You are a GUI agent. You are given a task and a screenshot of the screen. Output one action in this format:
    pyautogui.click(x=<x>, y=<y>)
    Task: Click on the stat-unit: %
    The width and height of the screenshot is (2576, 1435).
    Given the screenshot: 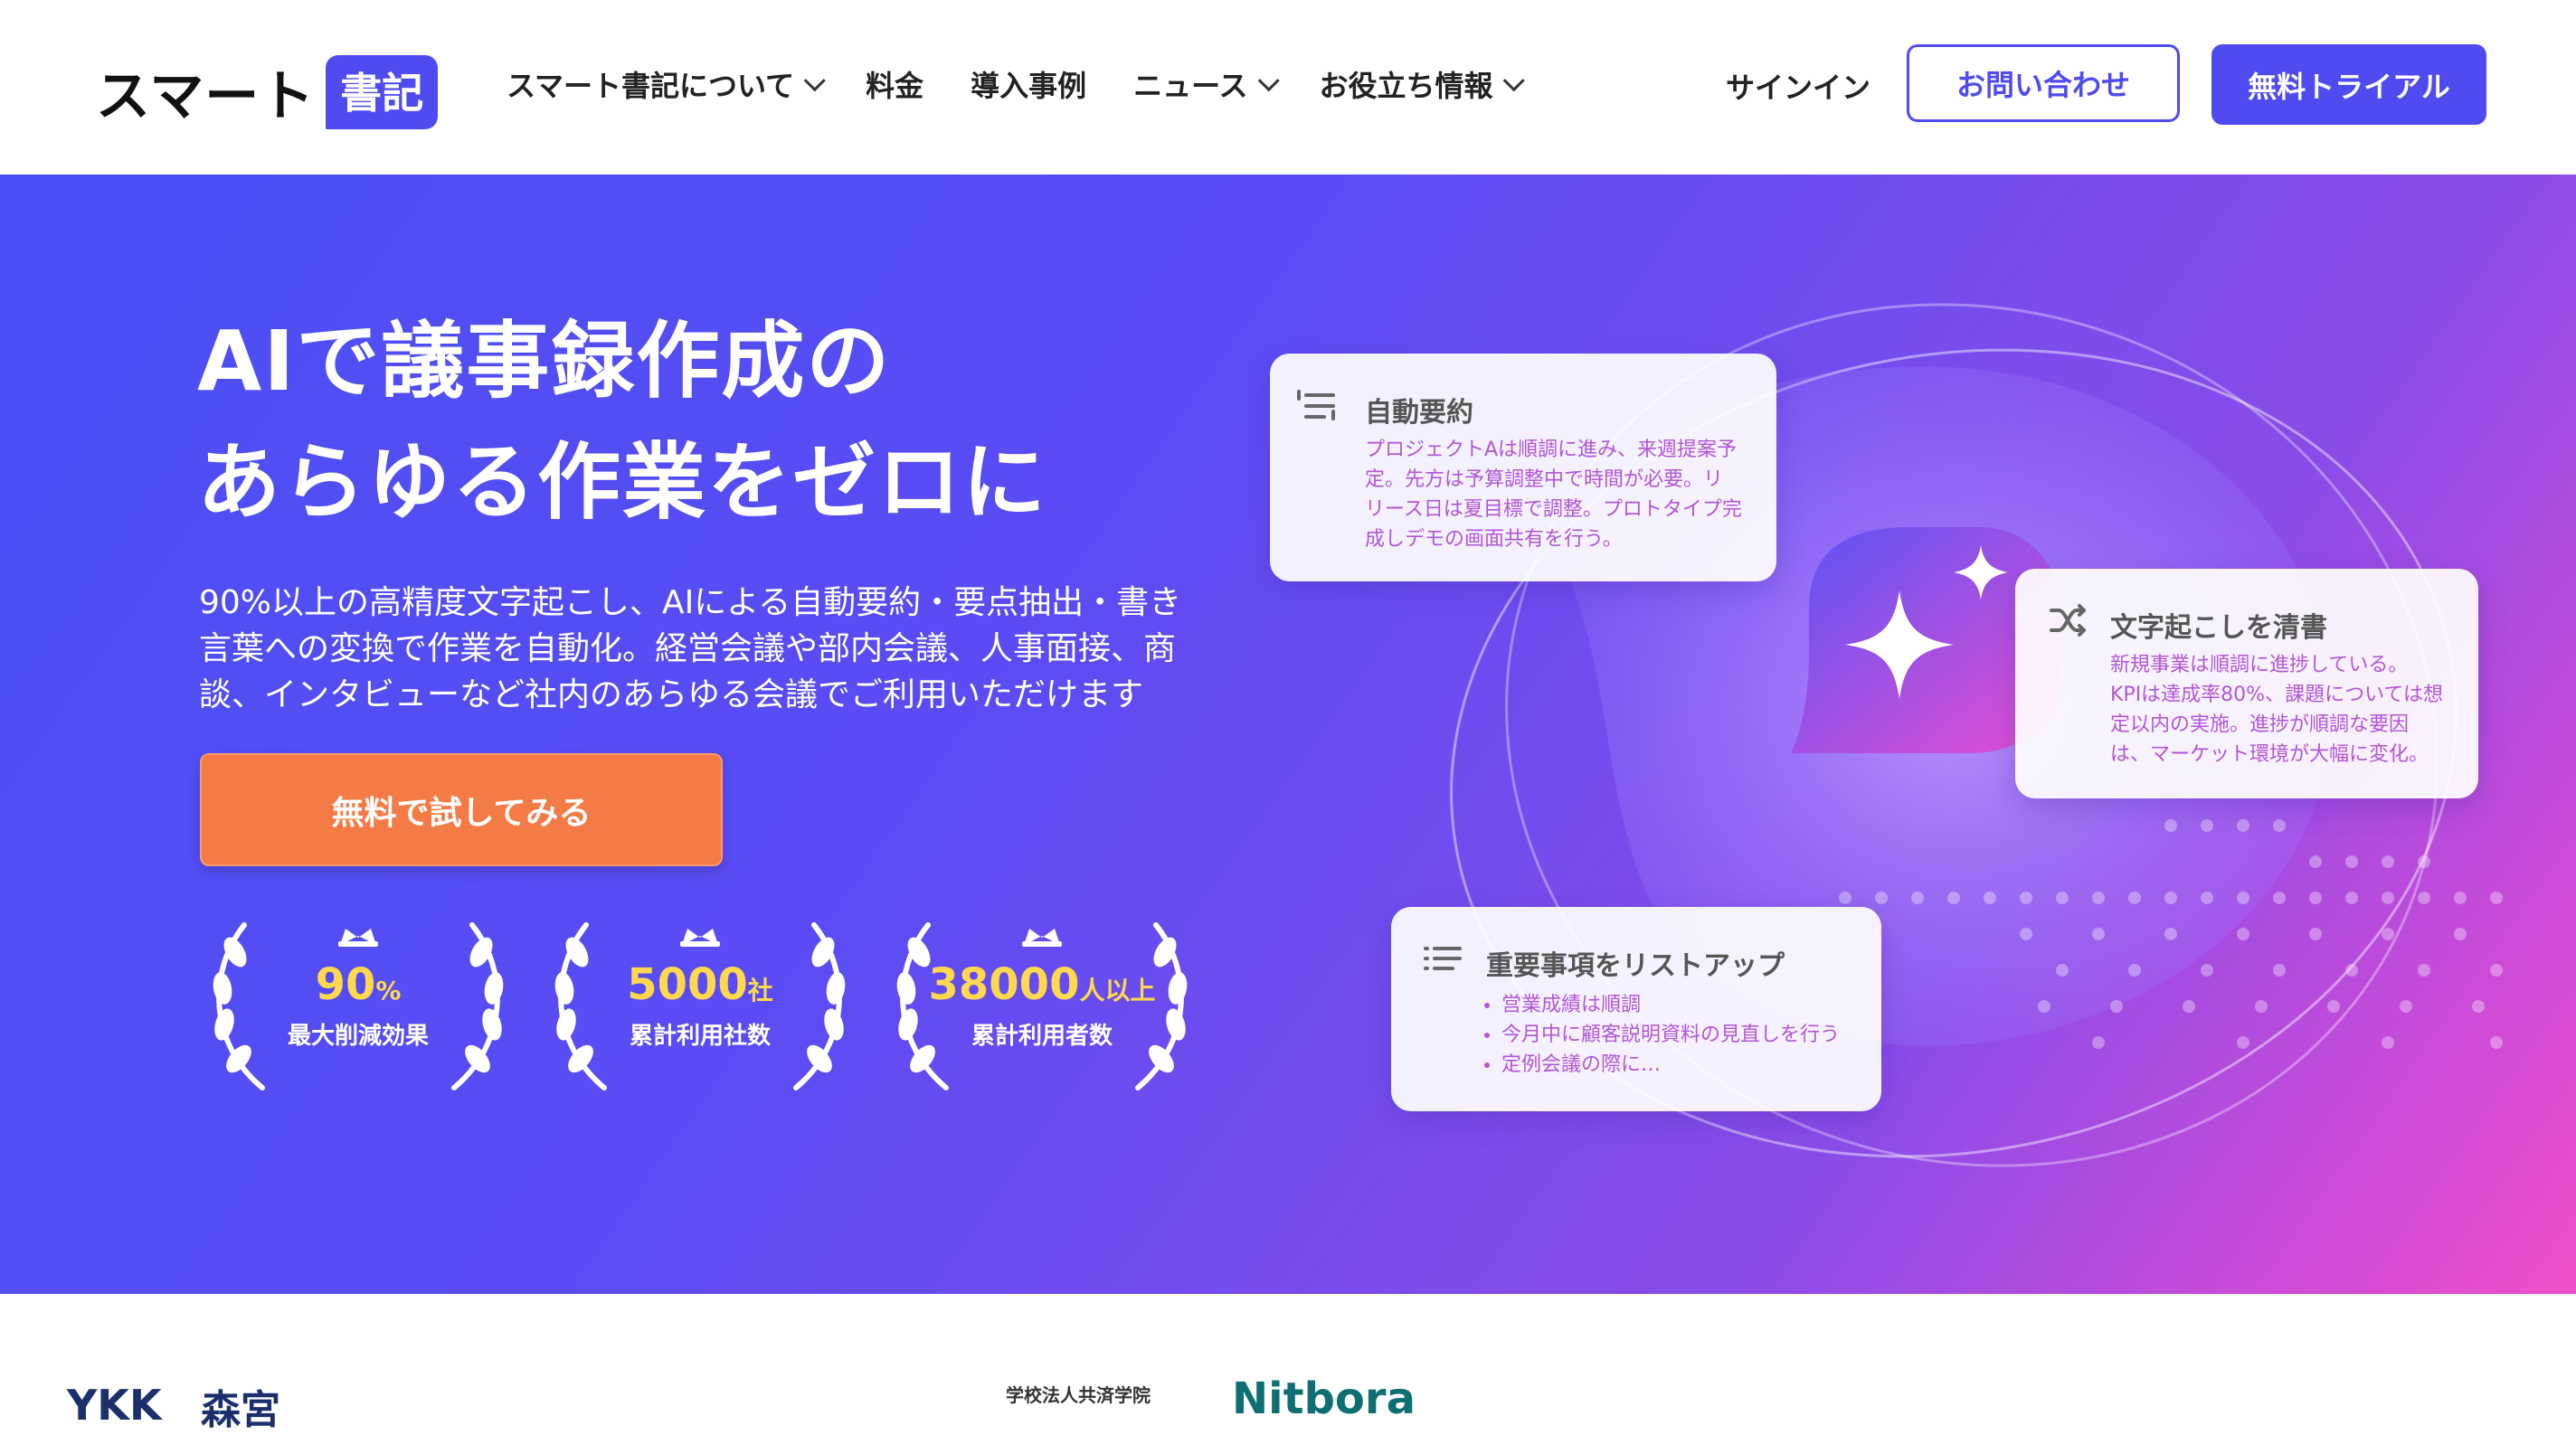 What is the action you would take?
    pyautogui.click(x=388, y=991)
    